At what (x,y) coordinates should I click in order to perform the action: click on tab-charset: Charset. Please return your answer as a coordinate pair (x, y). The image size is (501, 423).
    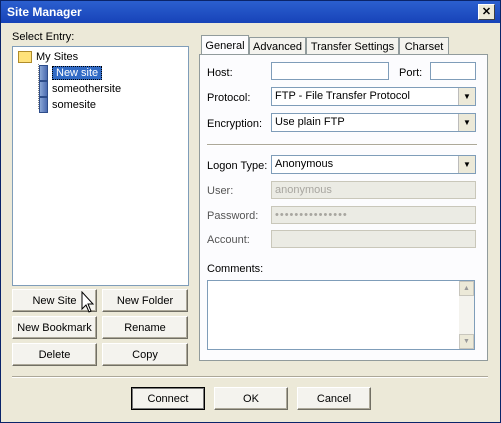
    Looking at the image, I should click on (424, 46).